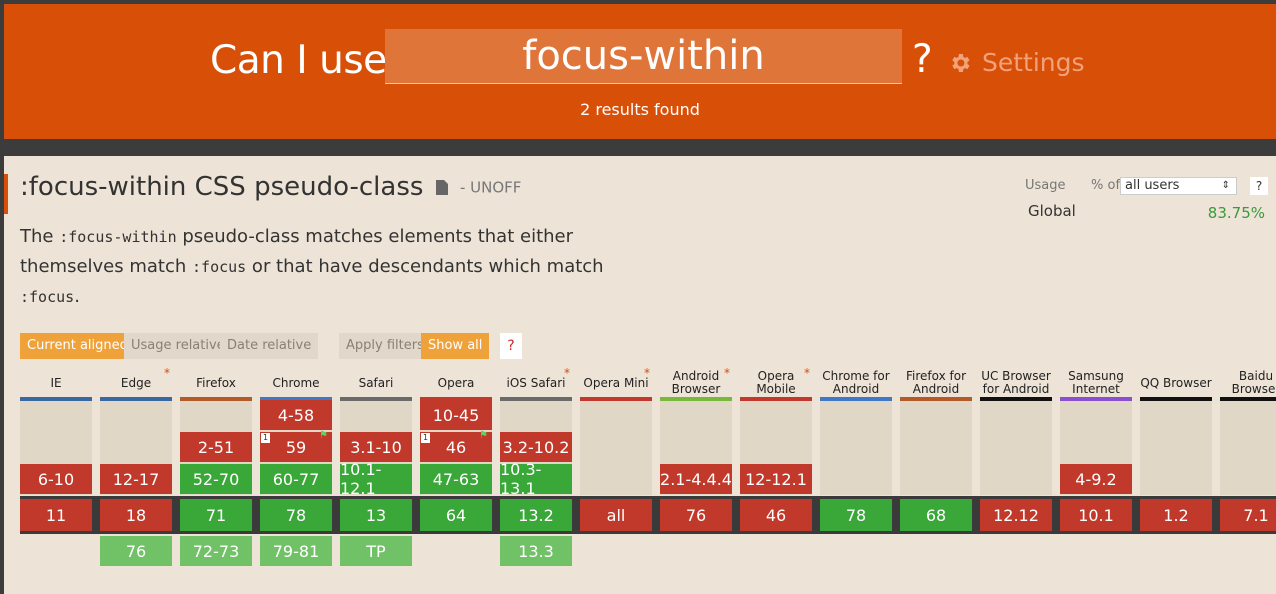 The height and width of the screenshot is (594, 1276). Describe the element at coordinates (536, 551) in the screenshot. I see `future-version-cell: 13.3` at that location.